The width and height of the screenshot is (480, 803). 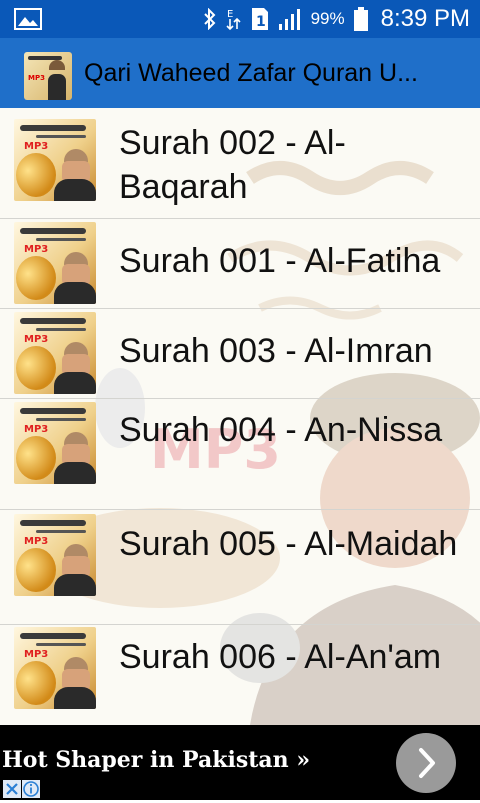 I want to click on battery-percent: 99%, so click(x=327, y=18).